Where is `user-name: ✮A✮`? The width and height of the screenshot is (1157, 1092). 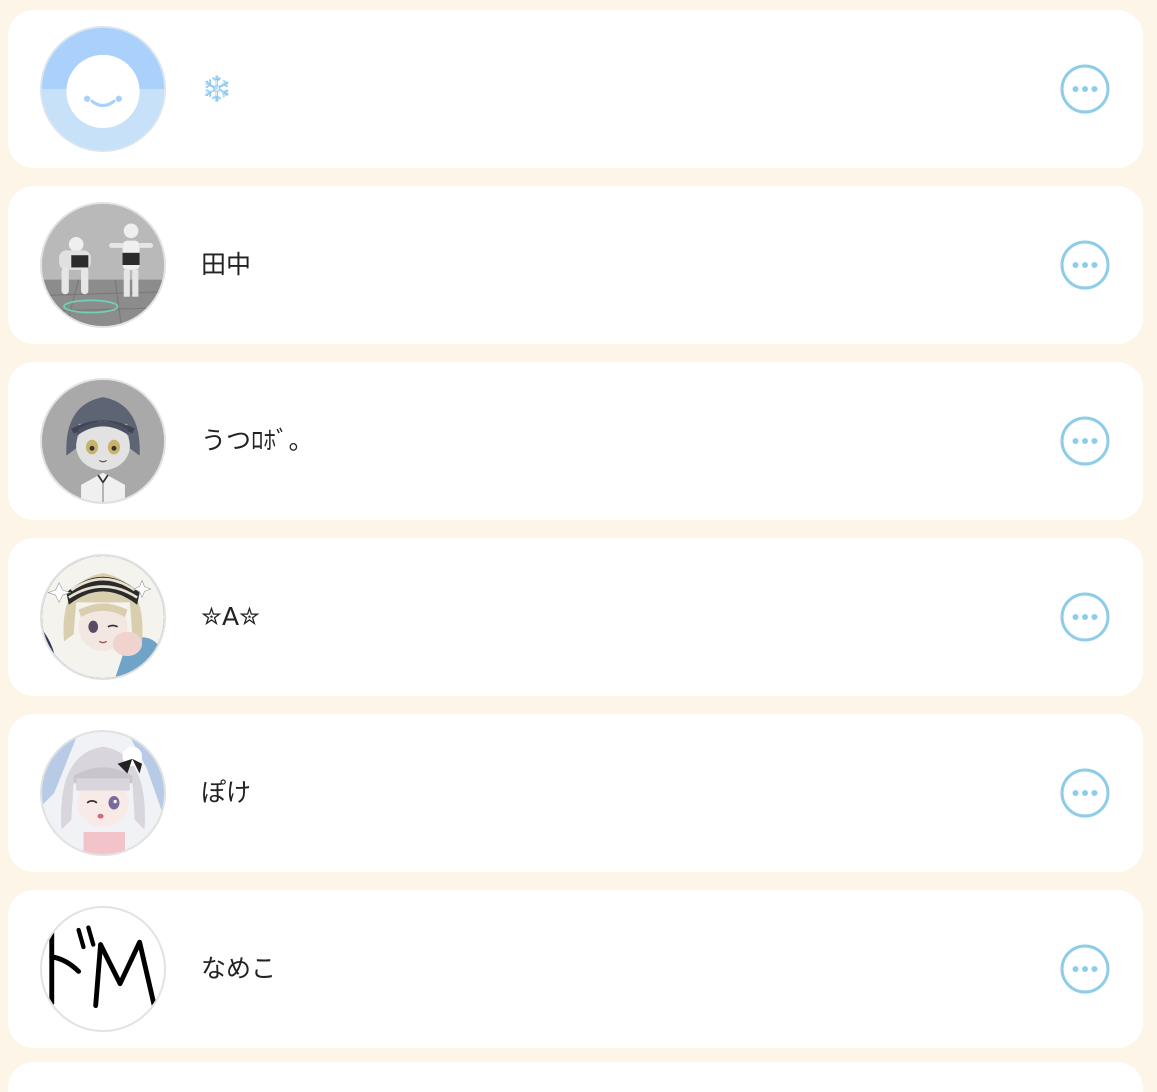 user-name: ✮A✮ is located at coordinates (230, 616).